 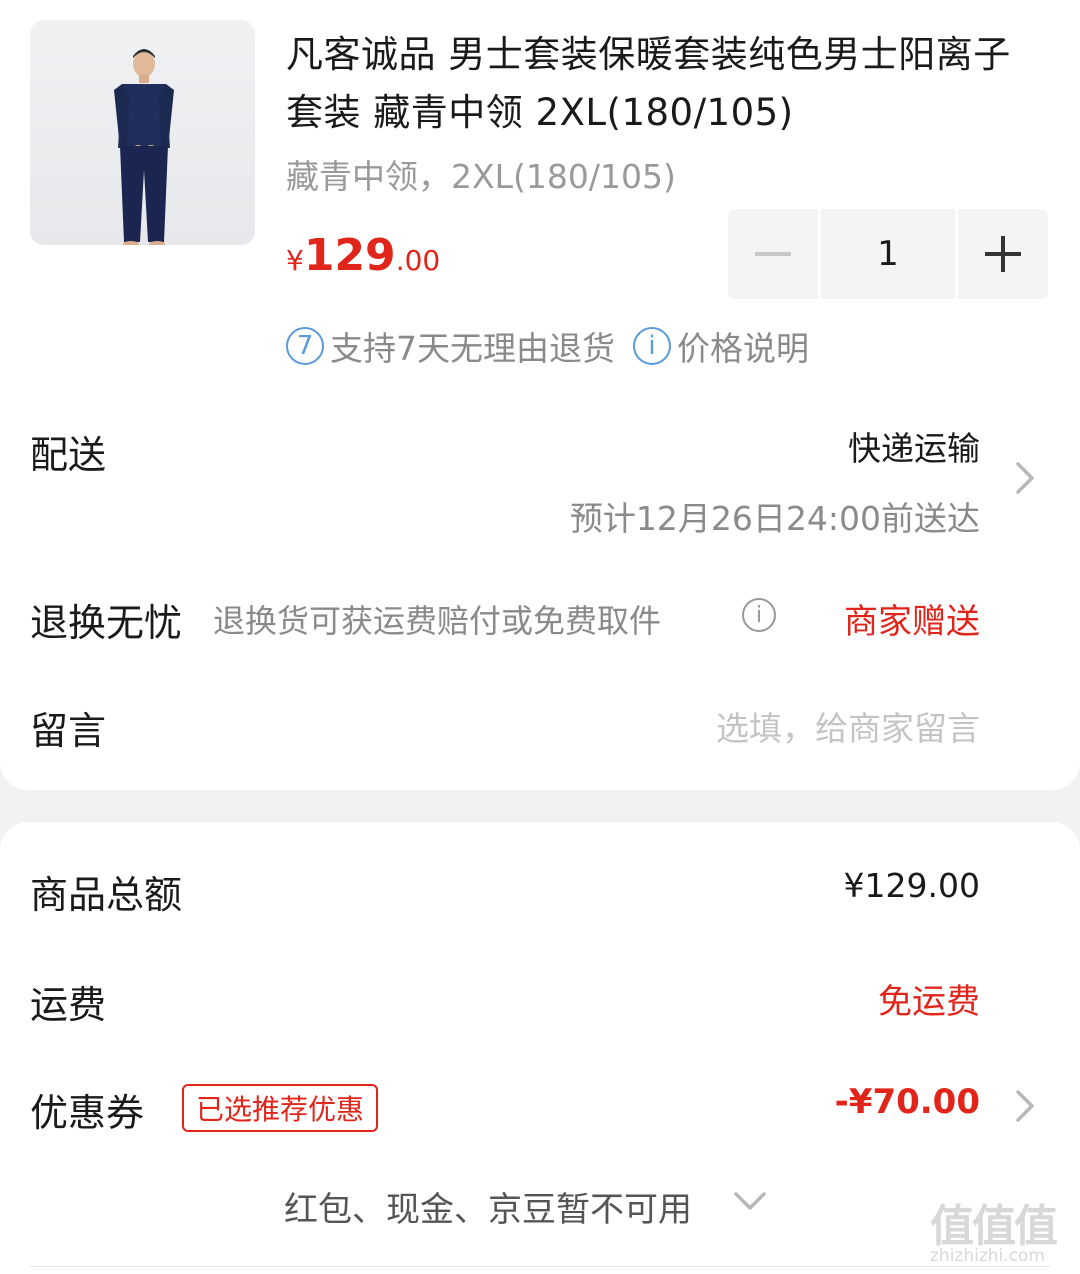 I want to click on coupon-value: -¥70.00, so click(x=907, y=1102).